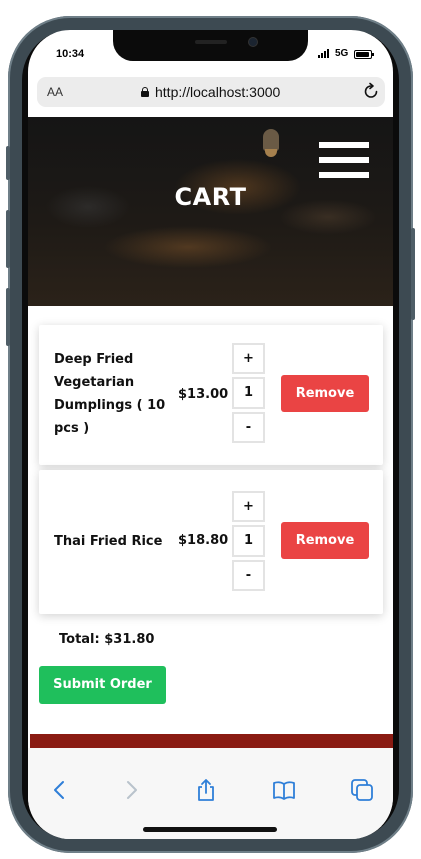 The height and width of the screenshot is (859, 421). What do you see at coordinates (210, 829) in the screenshot?
I see `home-indicator` at bounding box center [210, 829].